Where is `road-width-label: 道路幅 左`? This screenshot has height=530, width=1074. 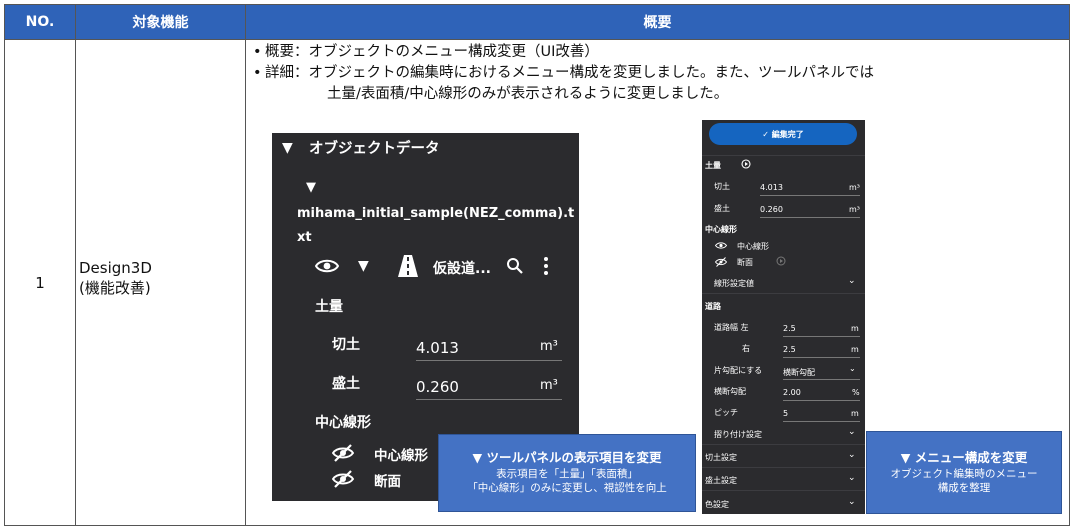 road-width-label: 道路幅 左 is located at coordinates (731, 327).